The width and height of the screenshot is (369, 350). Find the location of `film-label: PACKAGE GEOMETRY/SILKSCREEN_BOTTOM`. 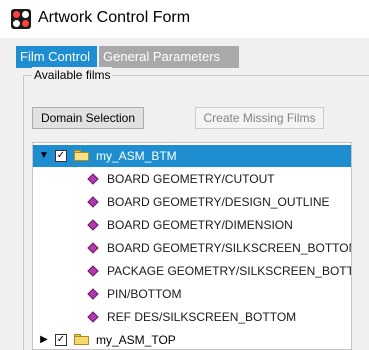

film-label: PACKAGE GEOMETRY/SILKSCREEN_BOTTOM is located at coordinates (229, 271).